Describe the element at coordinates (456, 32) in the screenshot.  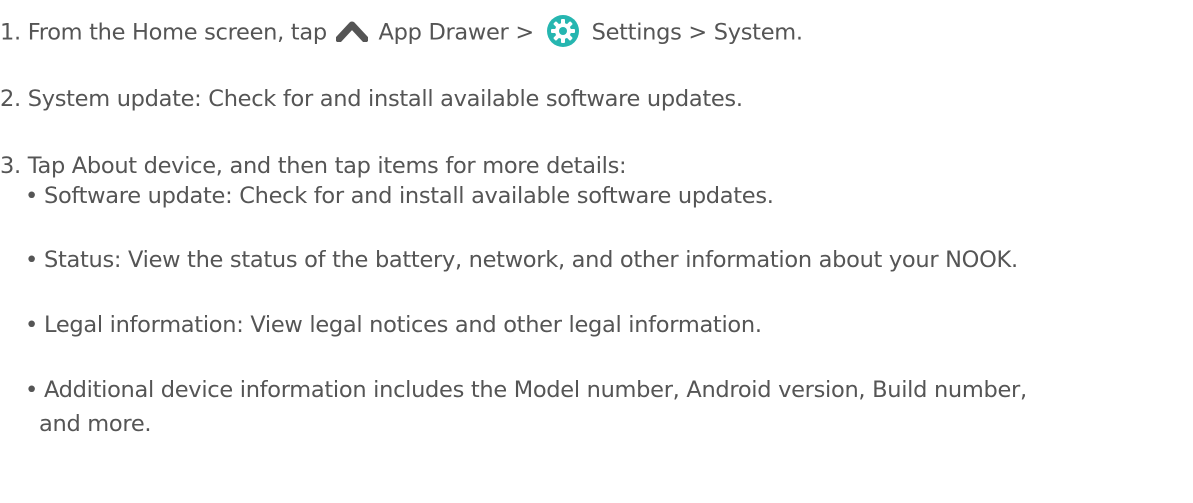
I see `app-drawer-label: App Drawer >` at that location.